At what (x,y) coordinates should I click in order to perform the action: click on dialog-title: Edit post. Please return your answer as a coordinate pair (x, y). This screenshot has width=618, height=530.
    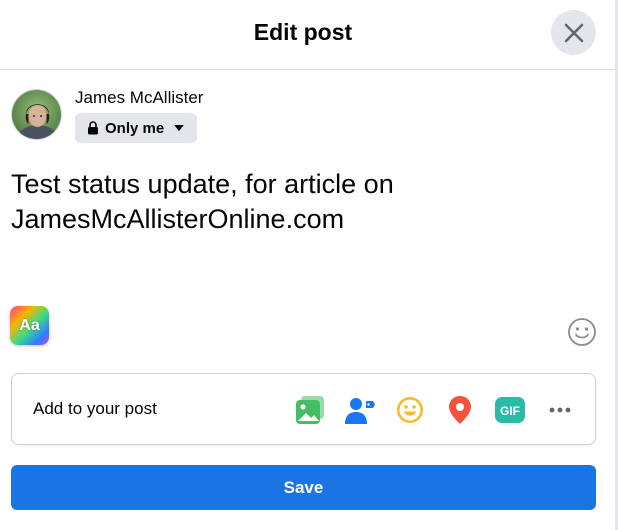
    Looking at the image, I should click on (303, 32).